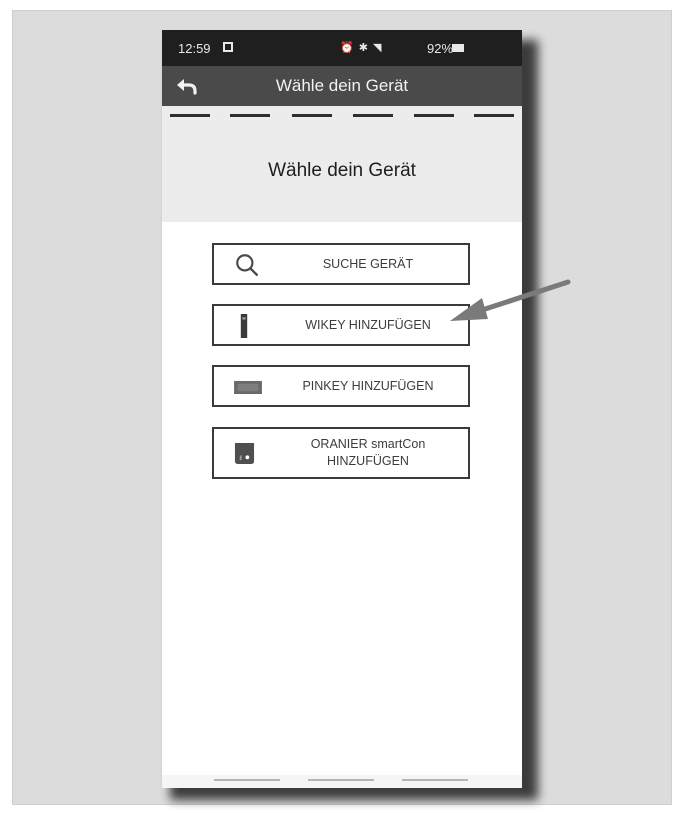 The image size is (677, 813). Describe the element at coordinates (247, 780) in the screenshot. I see `nav-recent-indicator` at that location.